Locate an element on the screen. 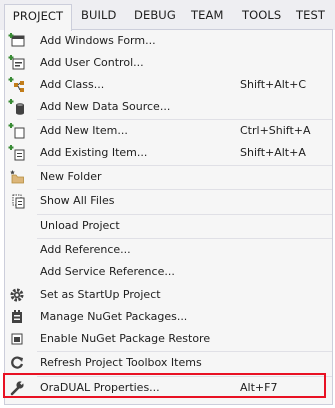 The image size is (335, 408). menu-item-set-startup-project: Set as StartUp Project is located at coordinates (168, 295).